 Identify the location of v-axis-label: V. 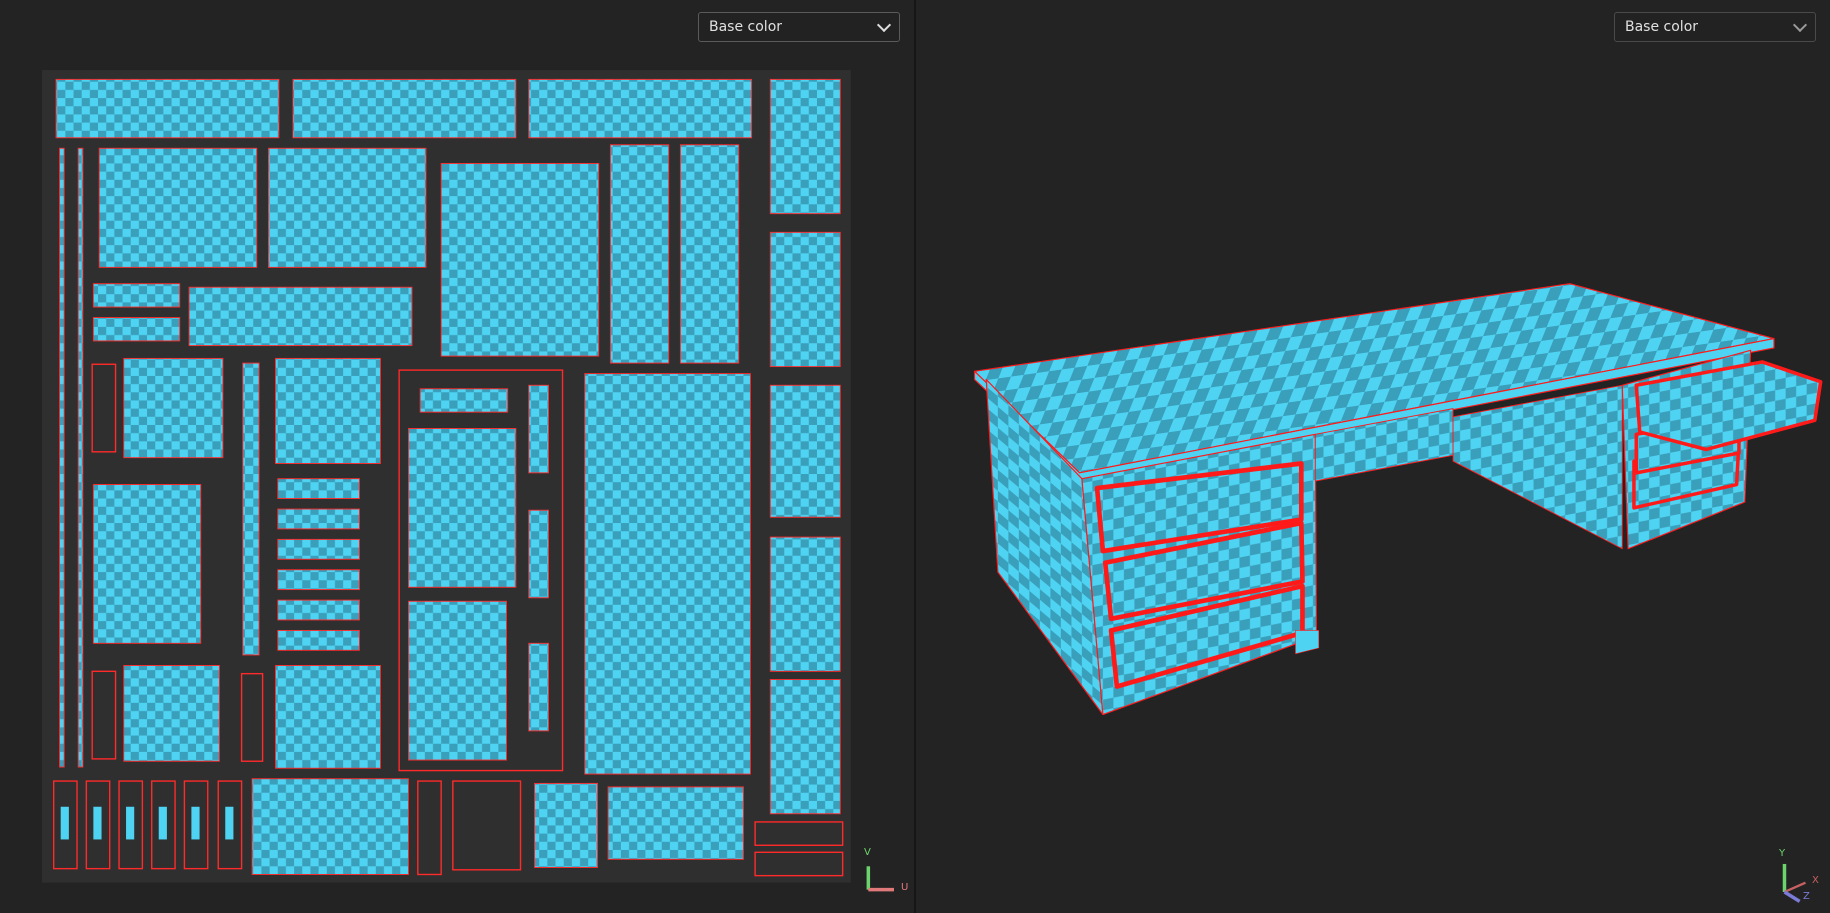
(867, 852).